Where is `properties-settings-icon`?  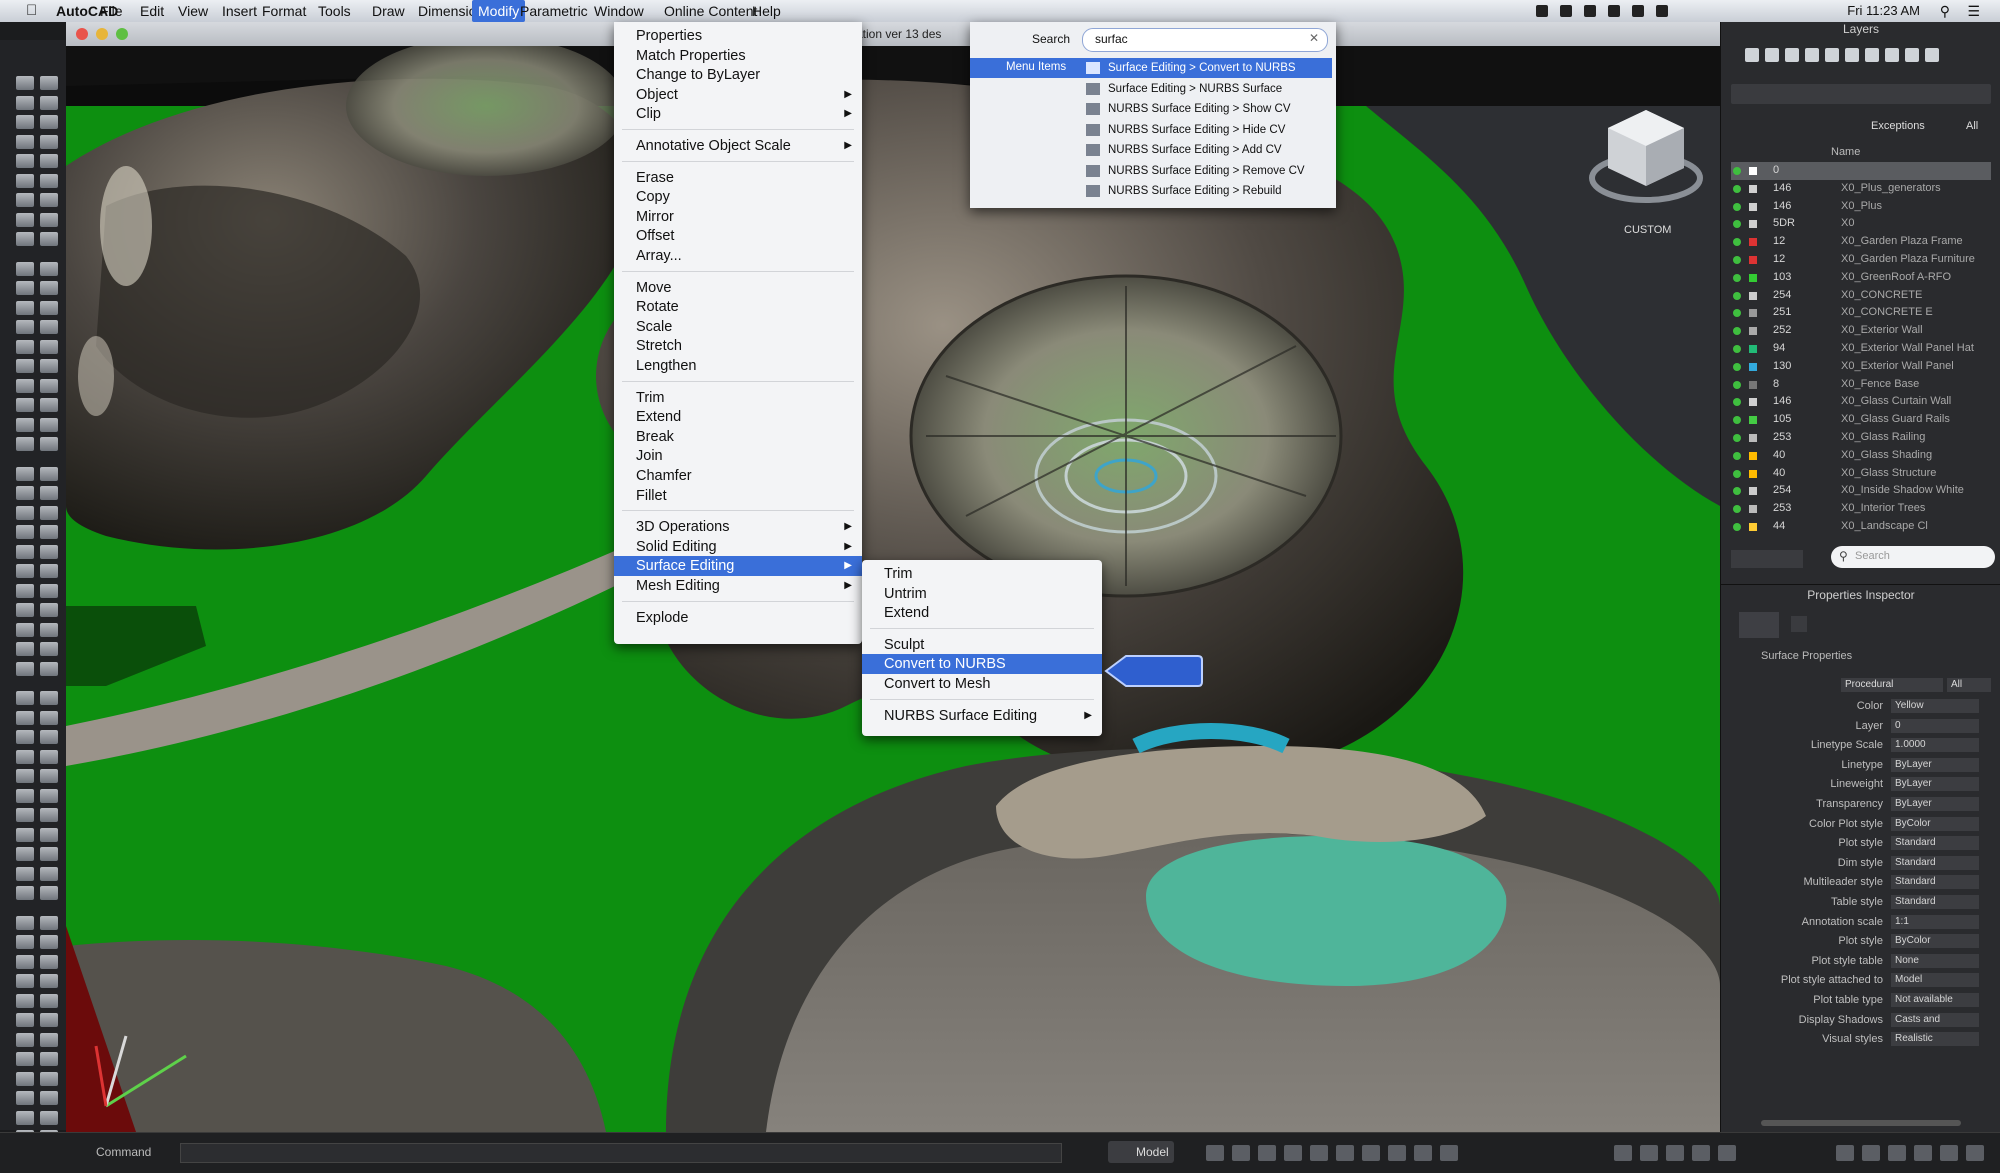
properties-settings-icon is located at coordinates (1799, 624).